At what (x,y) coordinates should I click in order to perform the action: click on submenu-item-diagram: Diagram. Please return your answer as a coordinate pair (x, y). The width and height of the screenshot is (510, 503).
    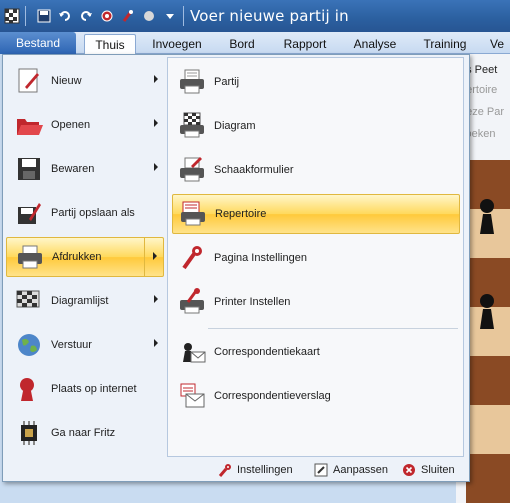
    Looking at the image, I should click on (316, 126).